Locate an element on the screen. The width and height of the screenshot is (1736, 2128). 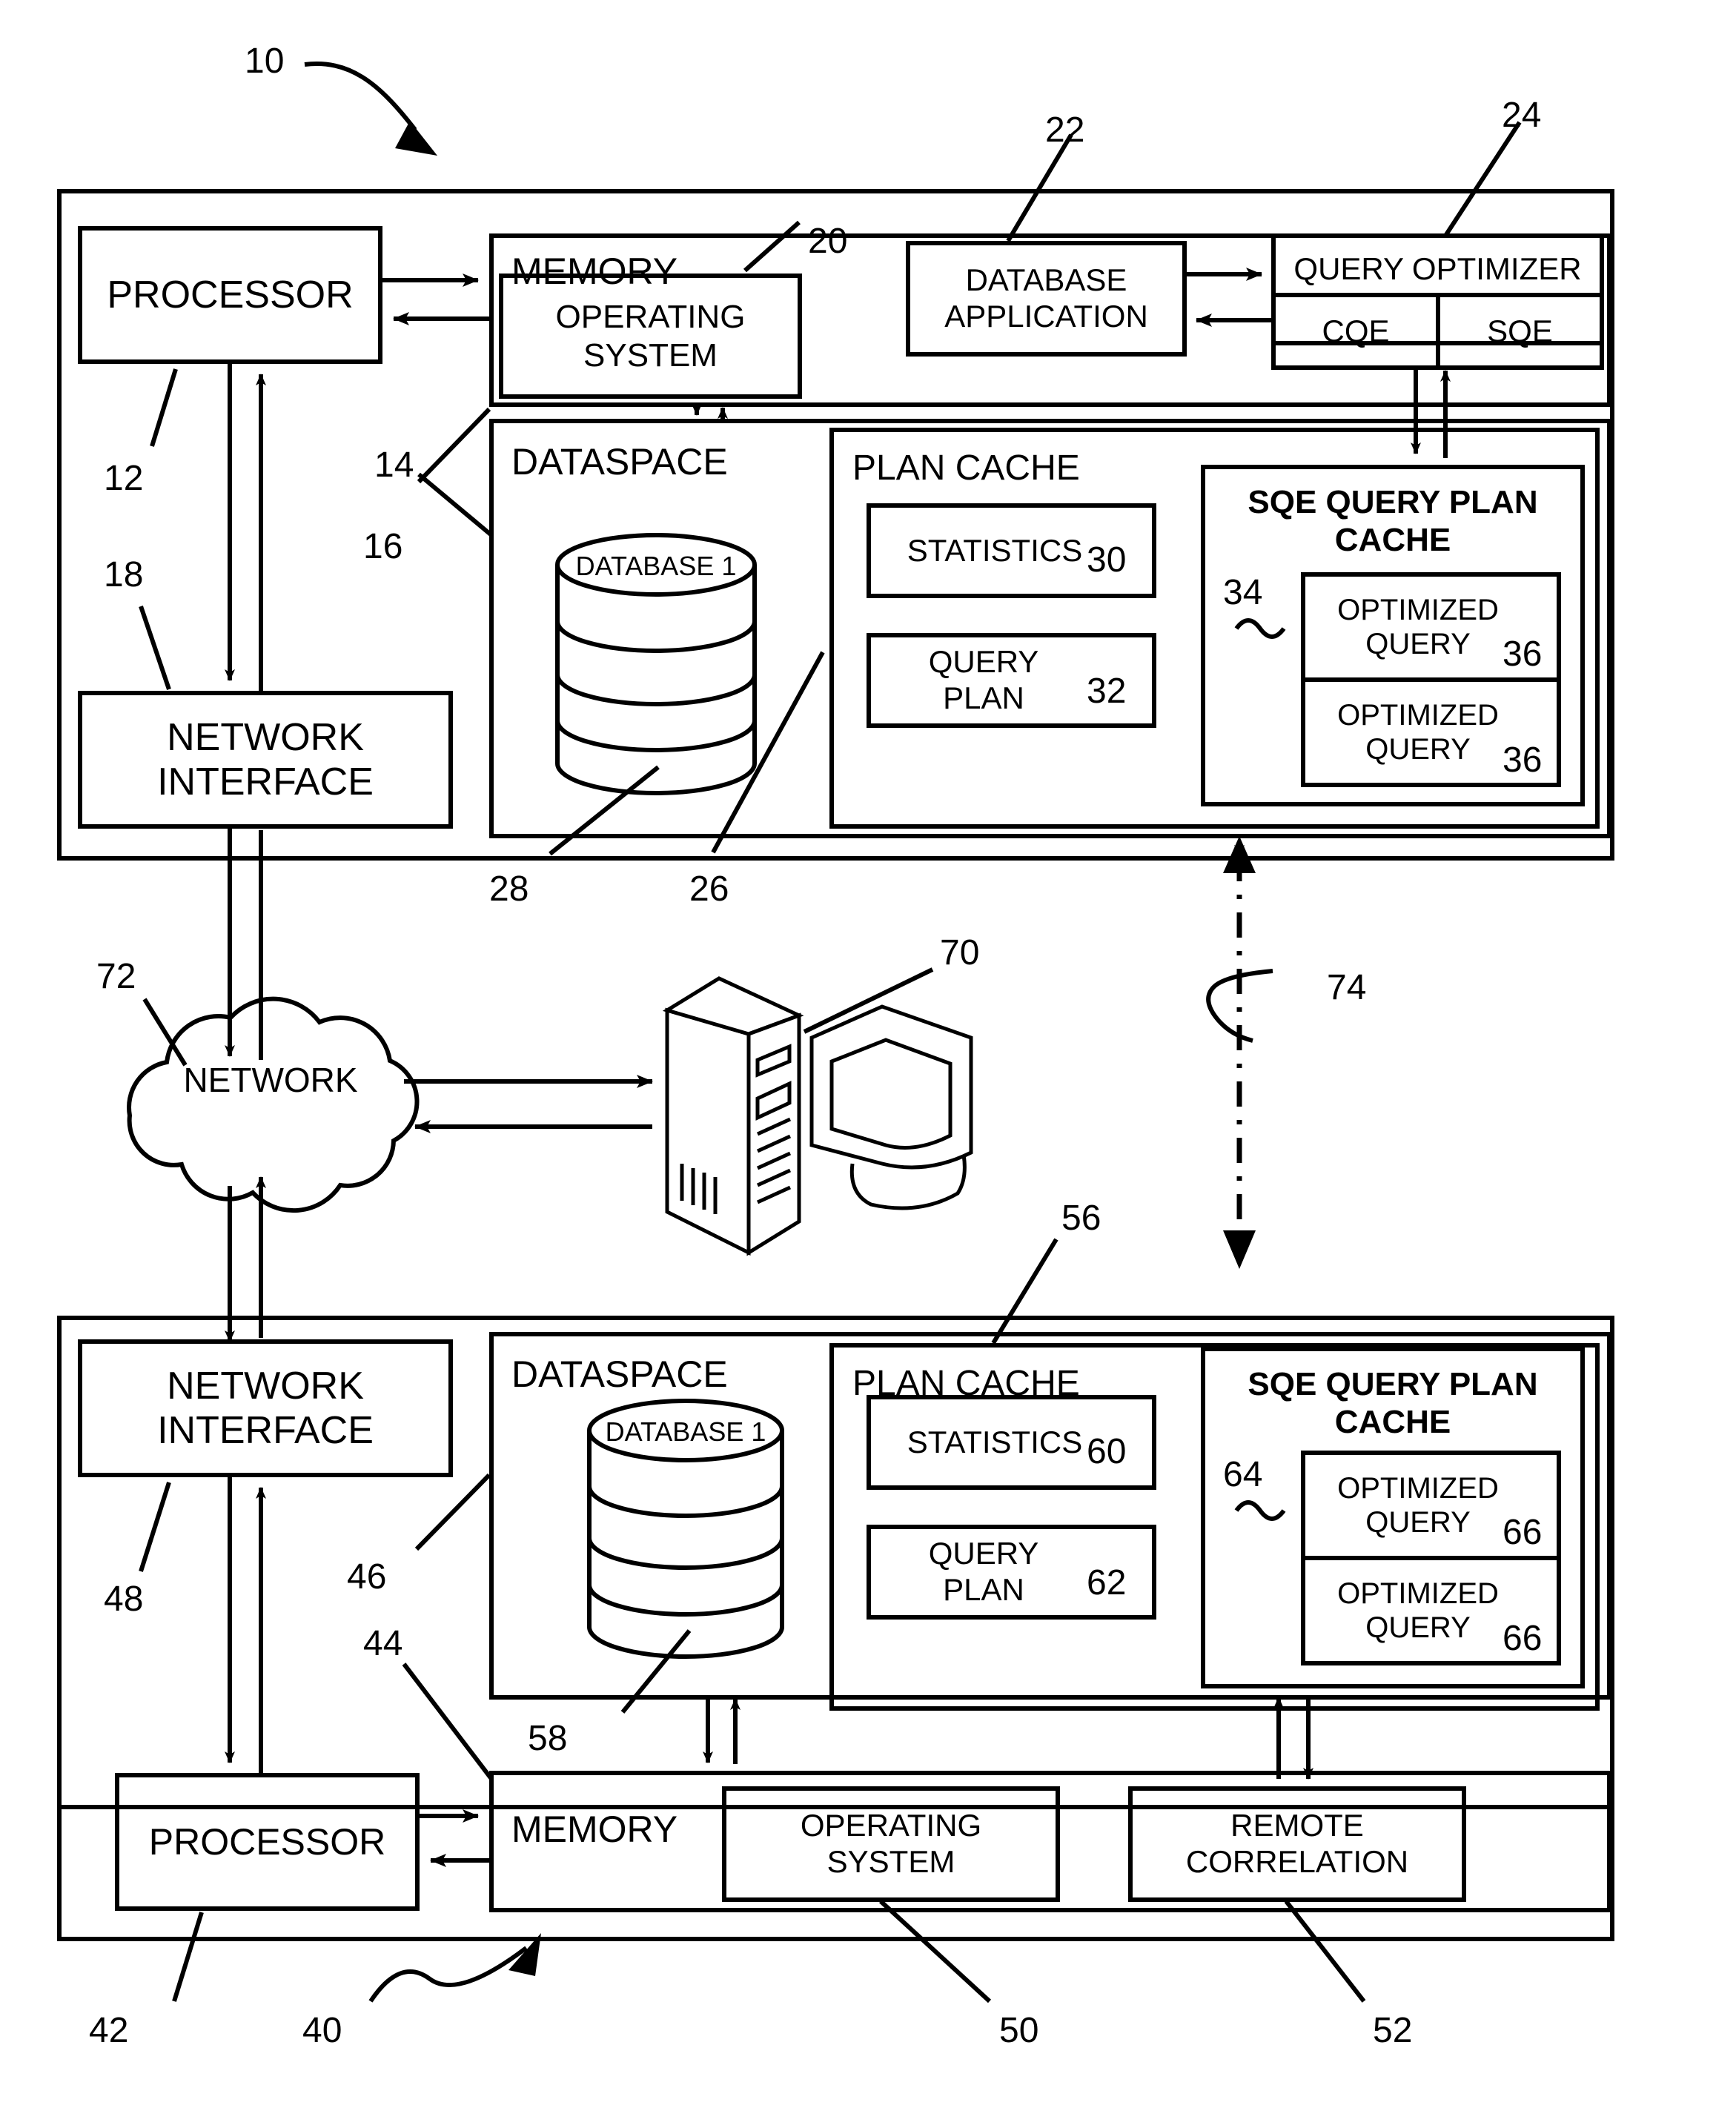
network-interface-bottom-label: NETWORK INTERFACE is located at coordinates (265, 1408).